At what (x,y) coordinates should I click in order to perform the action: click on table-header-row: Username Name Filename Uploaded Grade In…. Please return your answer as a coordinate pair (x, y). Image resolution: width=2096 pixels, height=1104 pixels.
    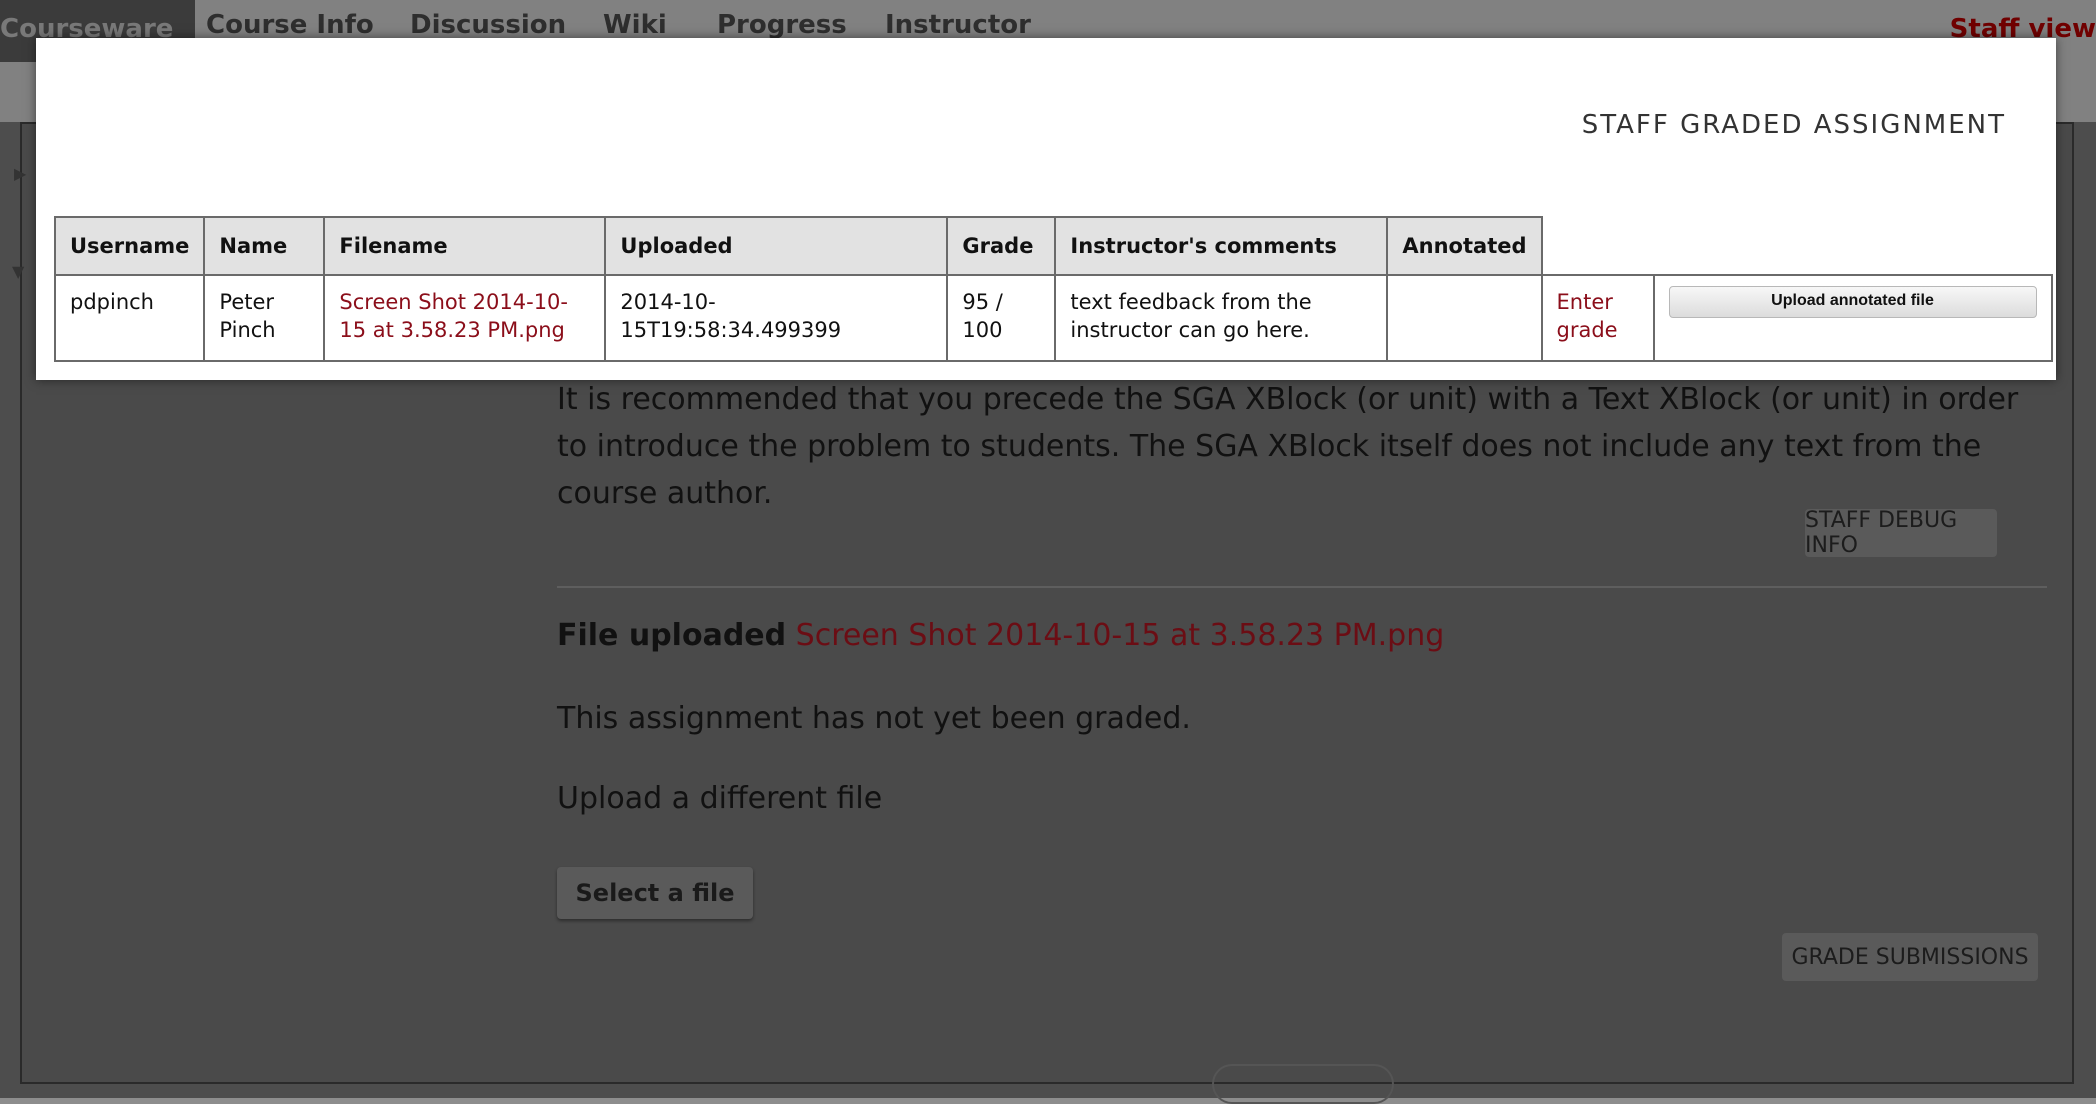
    Looking at the image, I should click on (1052, 246).